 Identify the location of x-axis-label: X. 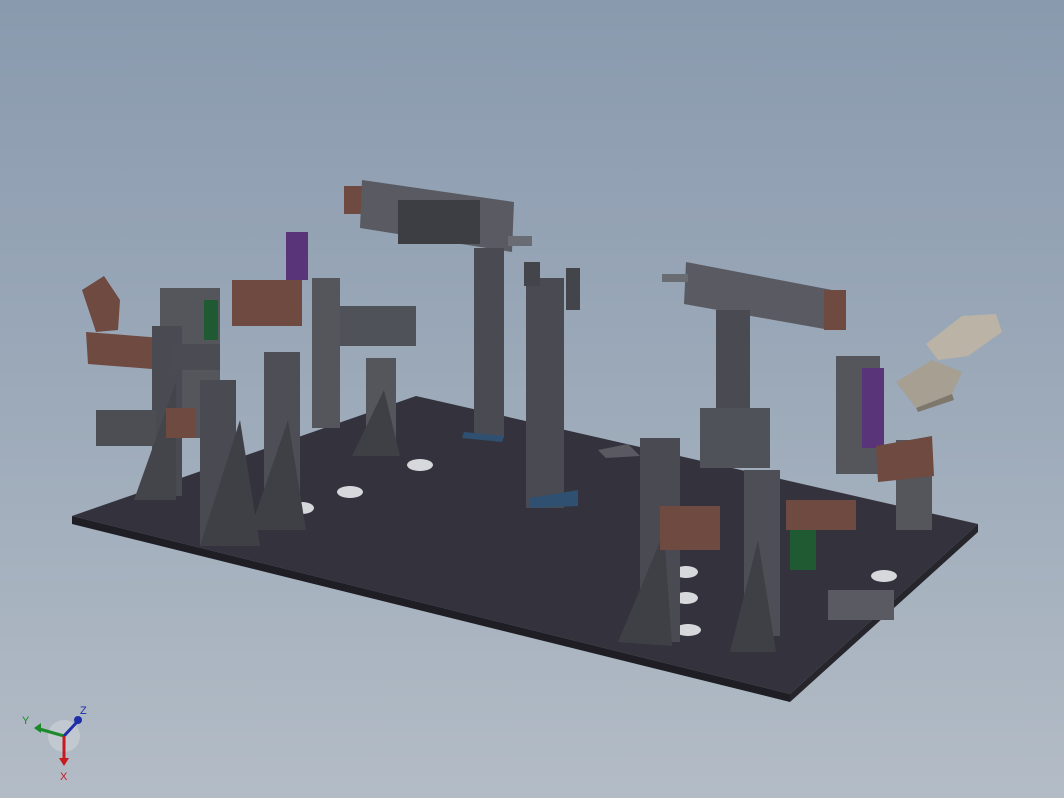
(64, 777).